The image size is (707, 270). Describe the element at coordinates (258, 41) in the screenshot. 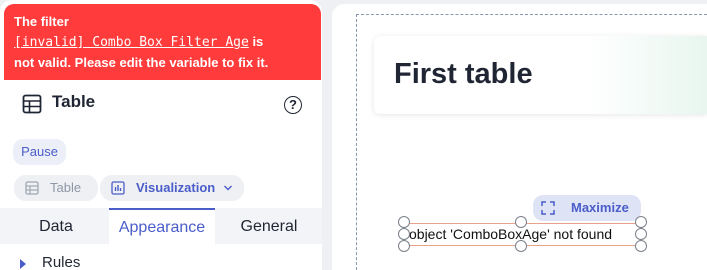

I see `error-line-2-suffix: is` at that location.